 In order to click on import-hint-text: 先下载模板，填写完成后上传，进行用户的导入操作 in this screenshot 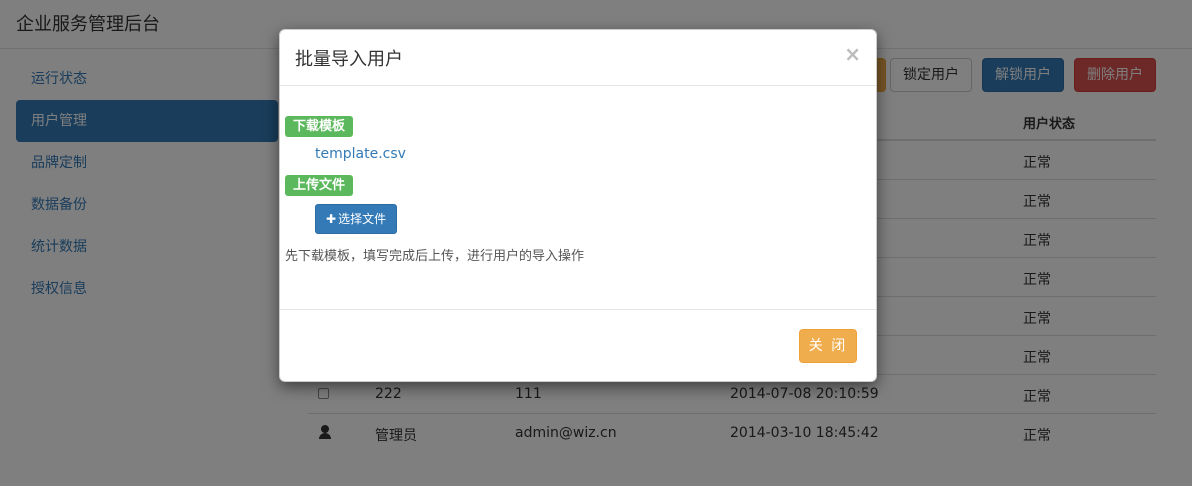, I will do `click(435, 256)`.